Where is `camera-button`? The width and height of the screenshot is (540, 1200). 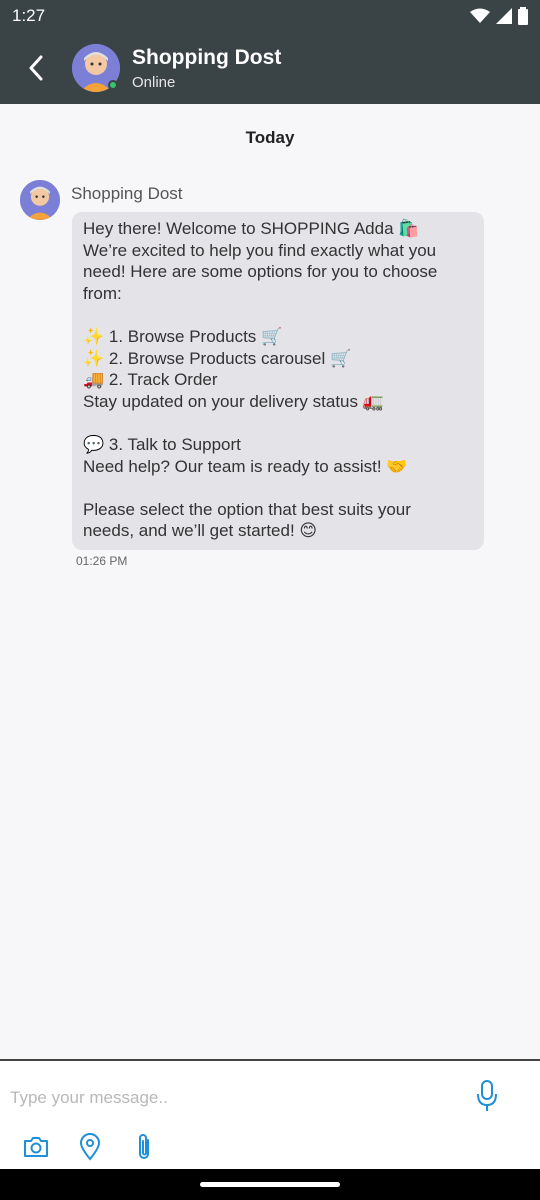
camera-button is located at coordinates (36, 1147).